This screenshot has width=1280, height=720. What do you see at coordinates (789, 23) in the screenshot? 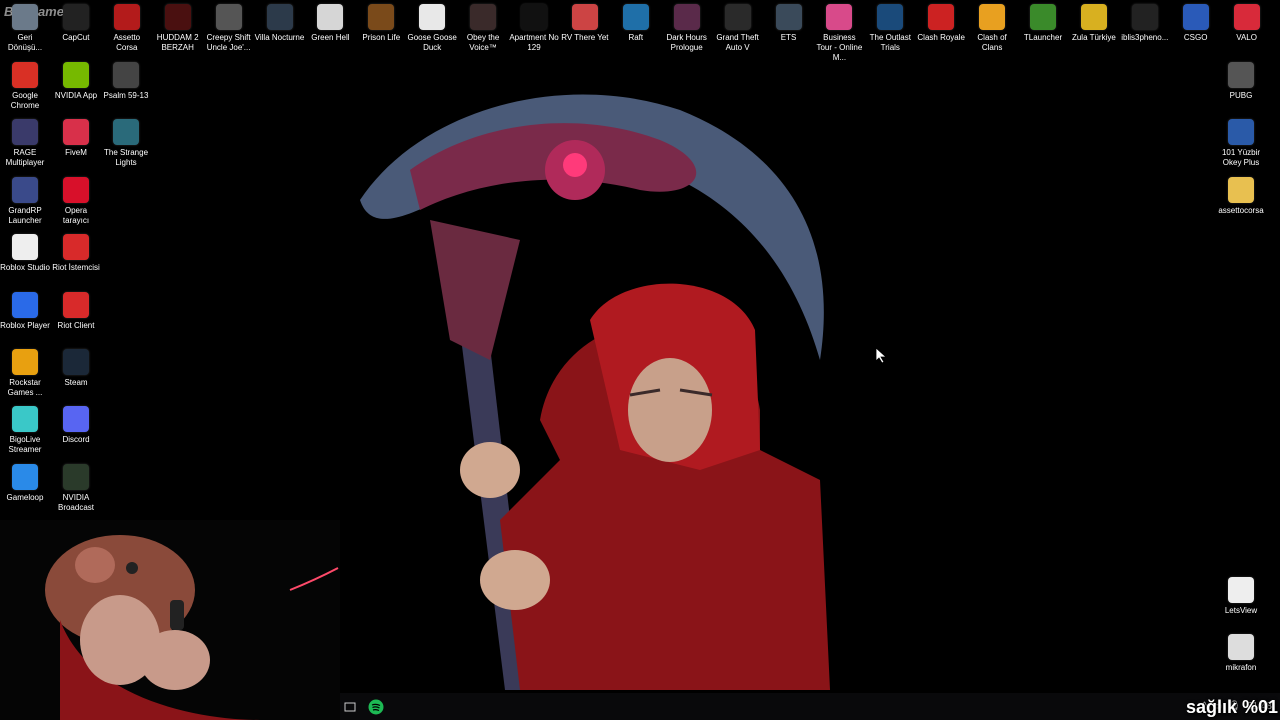
I see `desktop-icon-ets: ETS` at bounding box center [789, 23].